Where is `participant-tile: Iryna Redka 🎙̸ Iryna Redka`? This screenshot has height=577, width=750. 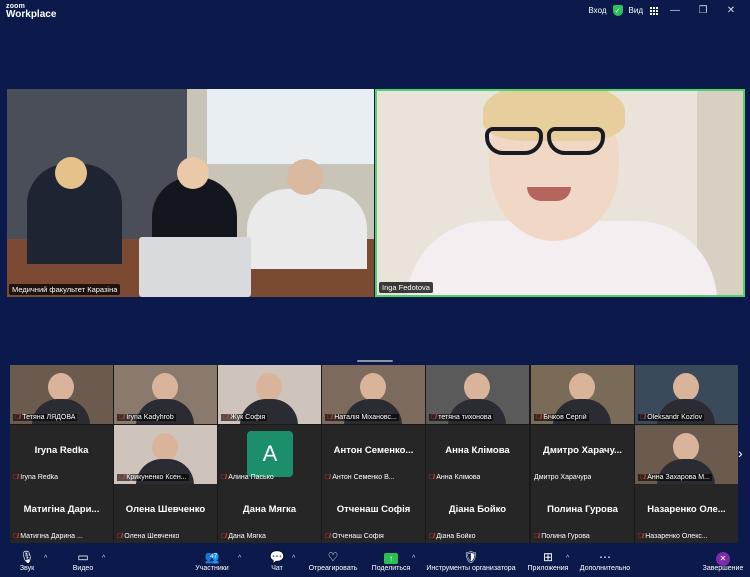
participant-tile: Iryna Redka 🎙̸ Iryna Redka is located at coordinates (61, 454).